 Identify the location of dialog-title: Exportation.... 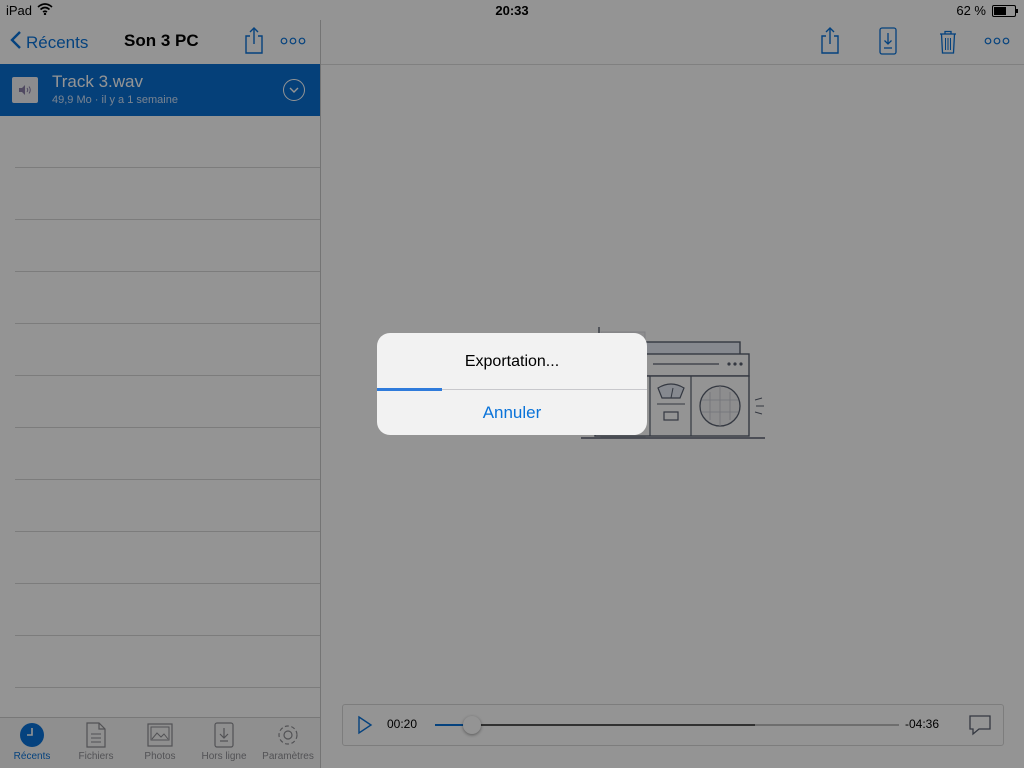
(512, 361).